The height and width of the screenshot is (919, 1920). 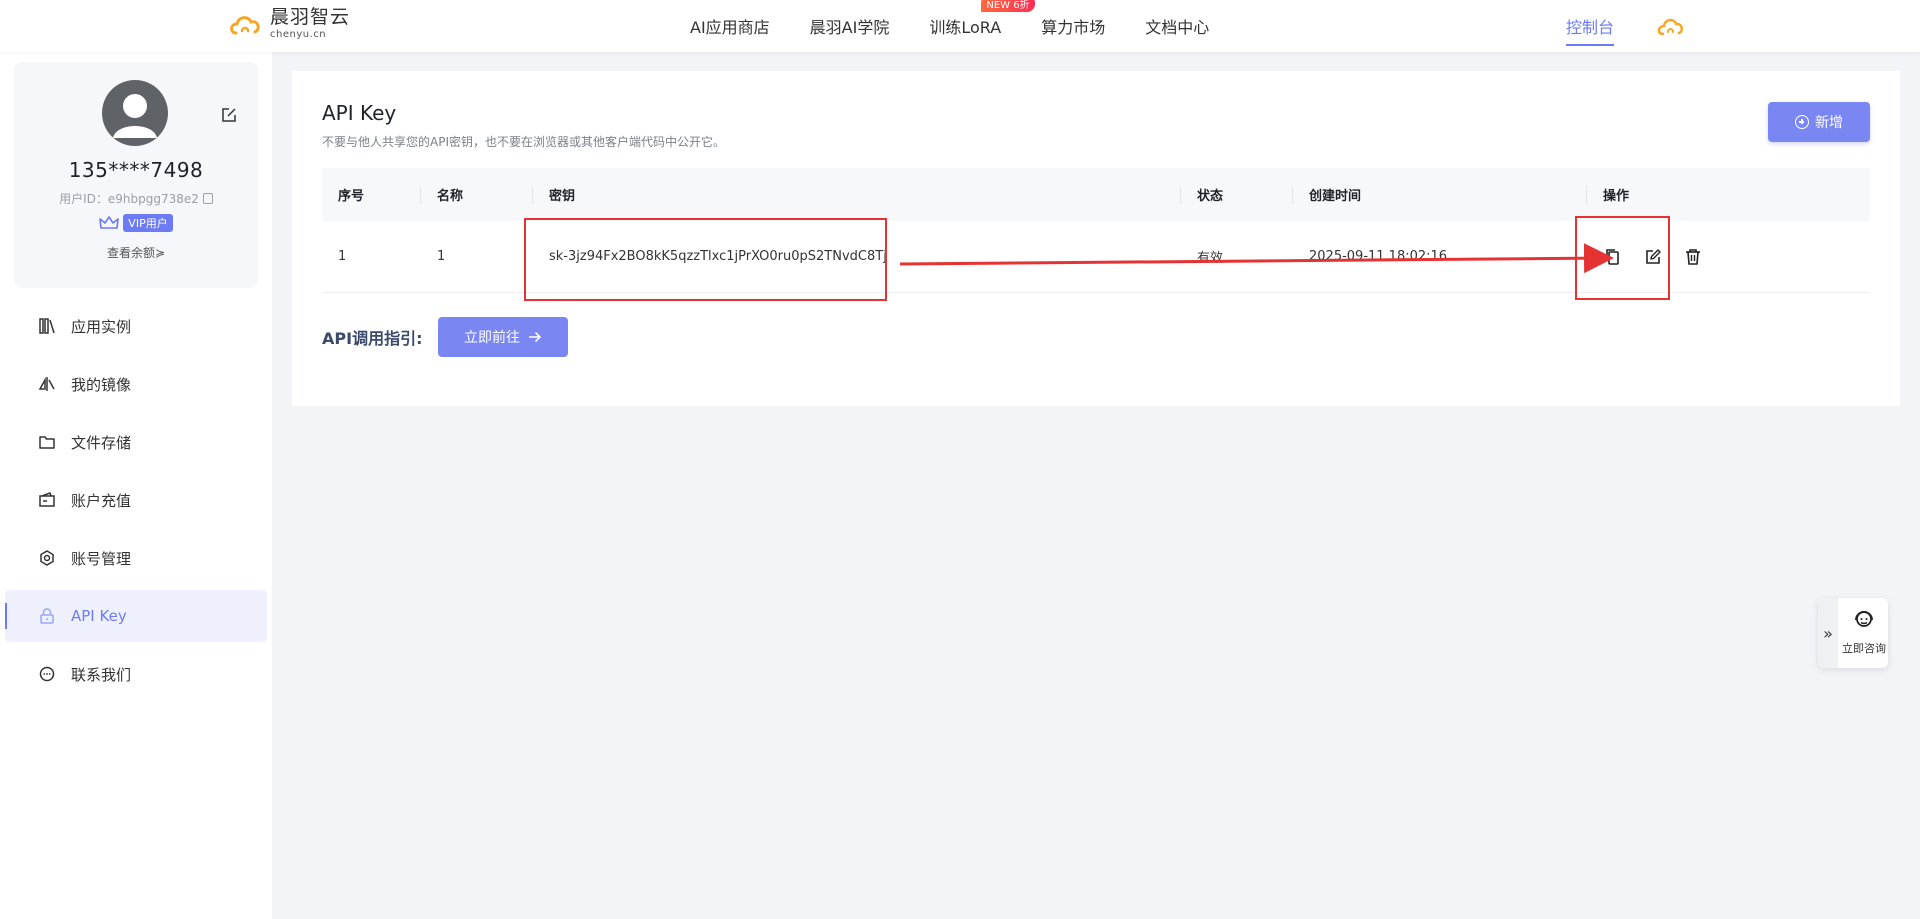 I want to click on user-phone: 135****7498, so click(x=136, y=170).